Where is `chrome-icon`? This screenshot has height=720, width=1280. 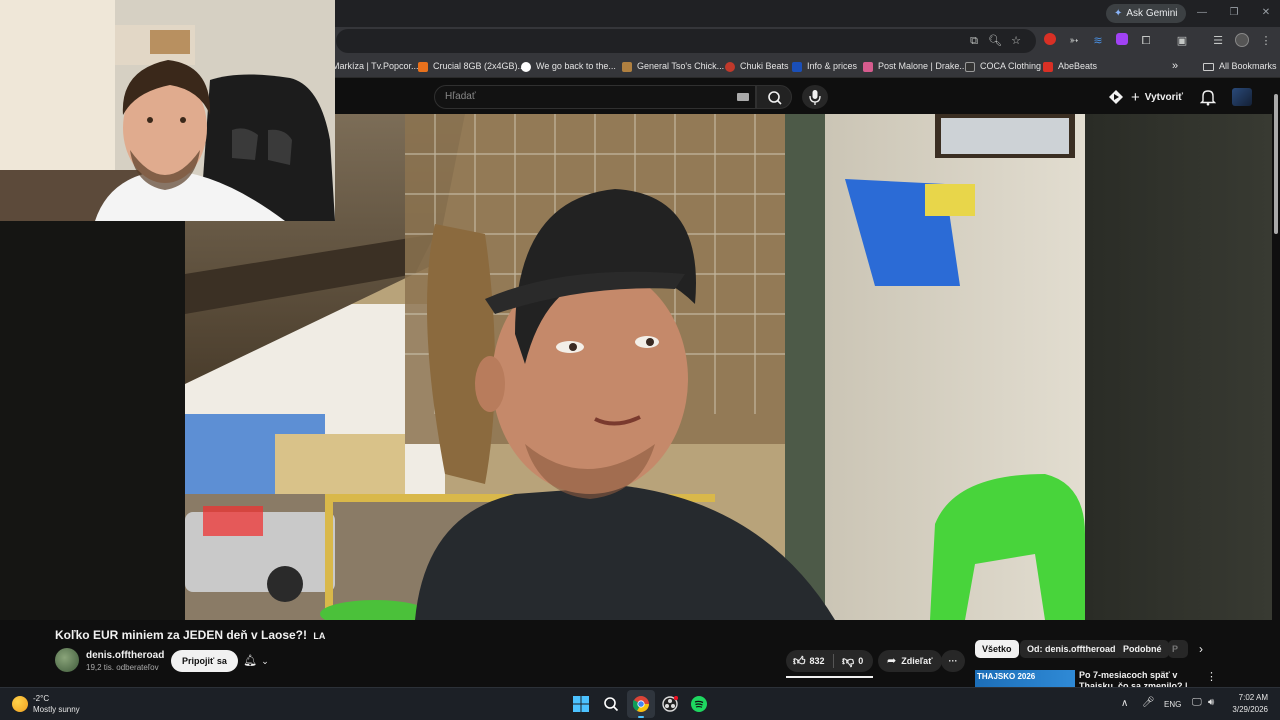
chrome-icon is located at coordinates (640, 704).